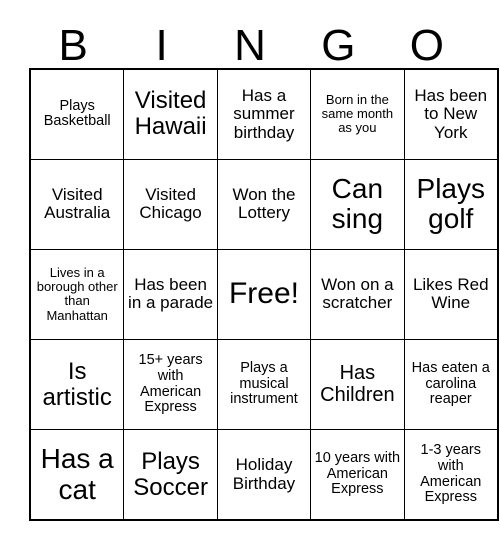  I want to click on bingo-square-text: Plays golf, so click(450, 204).